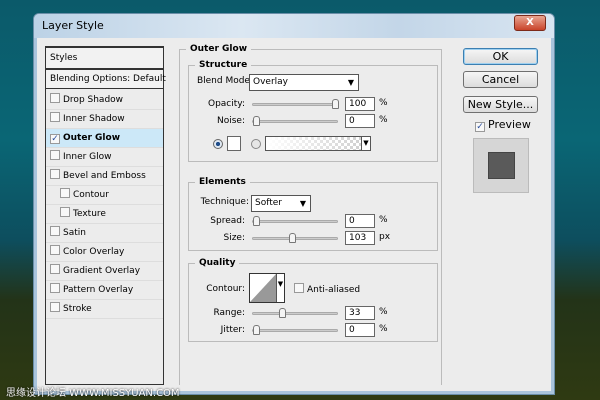  I want to click on style-item-label: Bevel and Emboss, so click(104, 176).